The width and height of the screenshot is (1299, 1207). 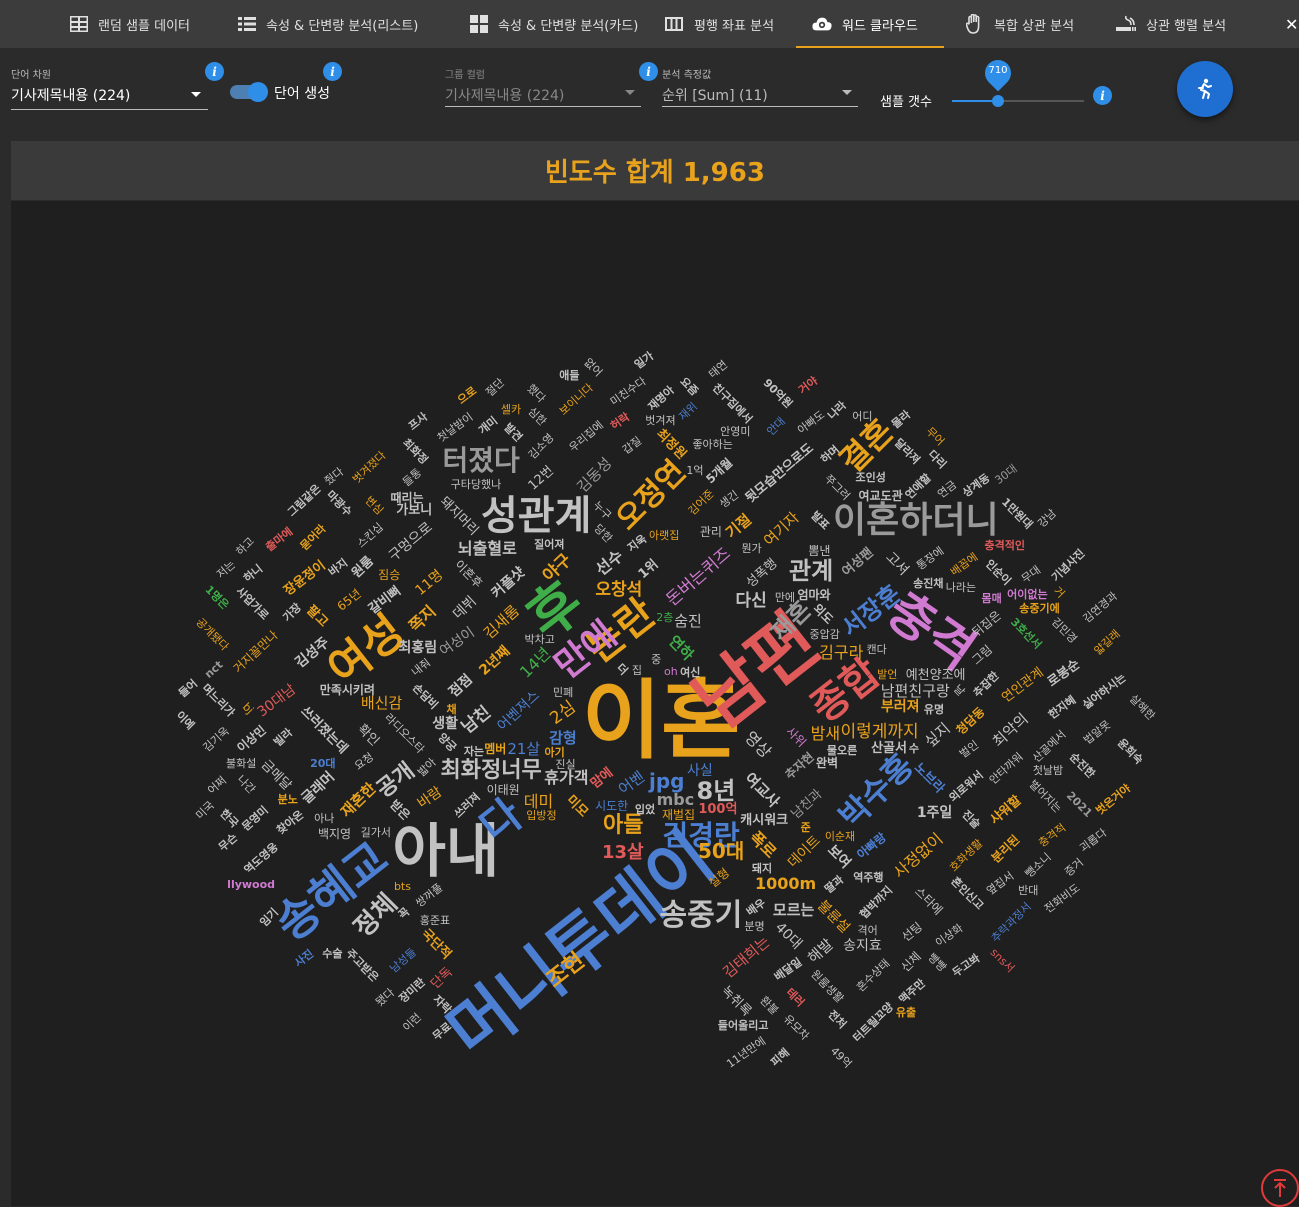 What do you see at coordinates (901, 419) in the screenshot?
I see `cloud-word: 몰라` at bounding box center [901, 419].